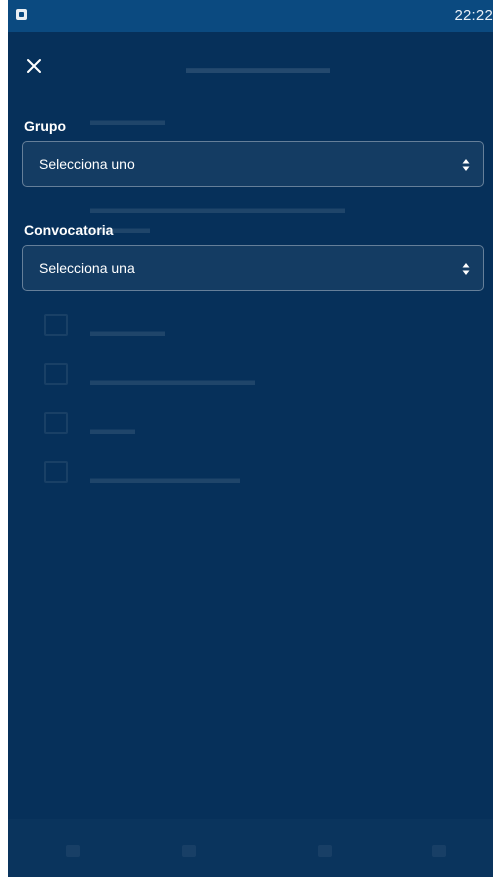 The width and height of the screenshot is (493, 877). I want to click on close-button, so click(34, 66).